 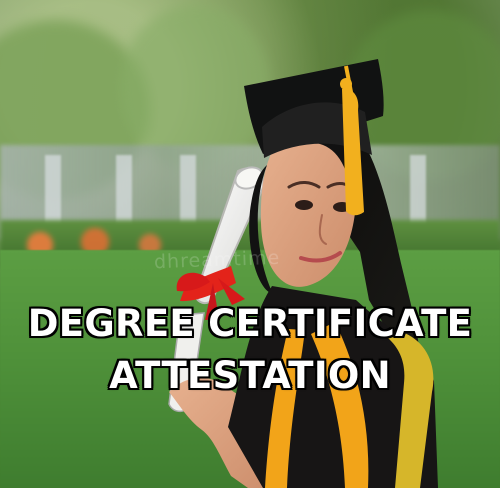 I want to click on image-watermark: dhreamtime, so click(x=217, y=260).